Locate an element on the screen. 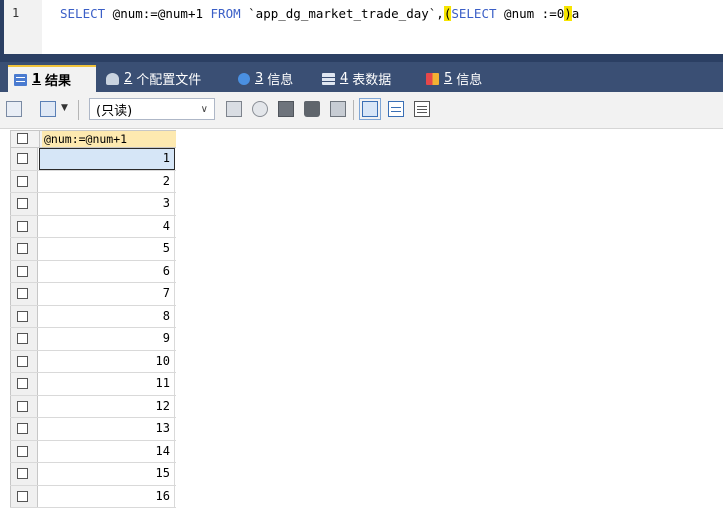 The height and width of the screenshot is (508, 723). table-row: 12 is located at coordinates (93, 407).